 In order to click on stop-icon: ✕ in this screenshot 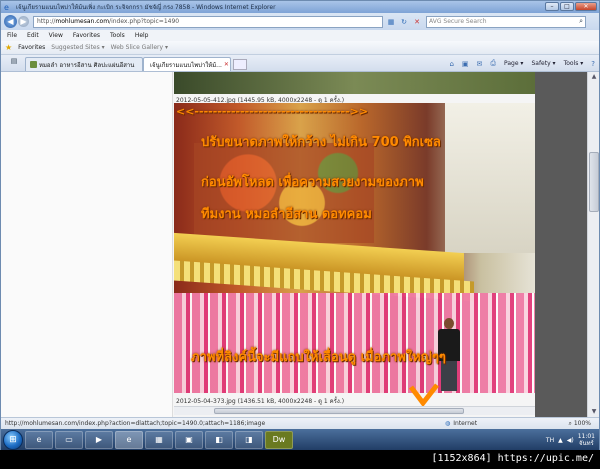, I will do `click(417, 22)`.